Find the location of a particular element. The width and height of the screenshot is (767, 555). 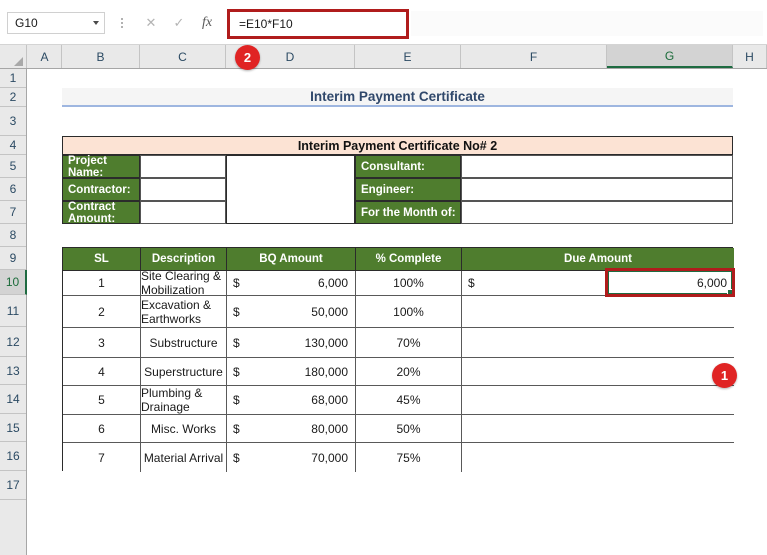

cell-percent-complete: 70% is located at coordinates (409, 343).